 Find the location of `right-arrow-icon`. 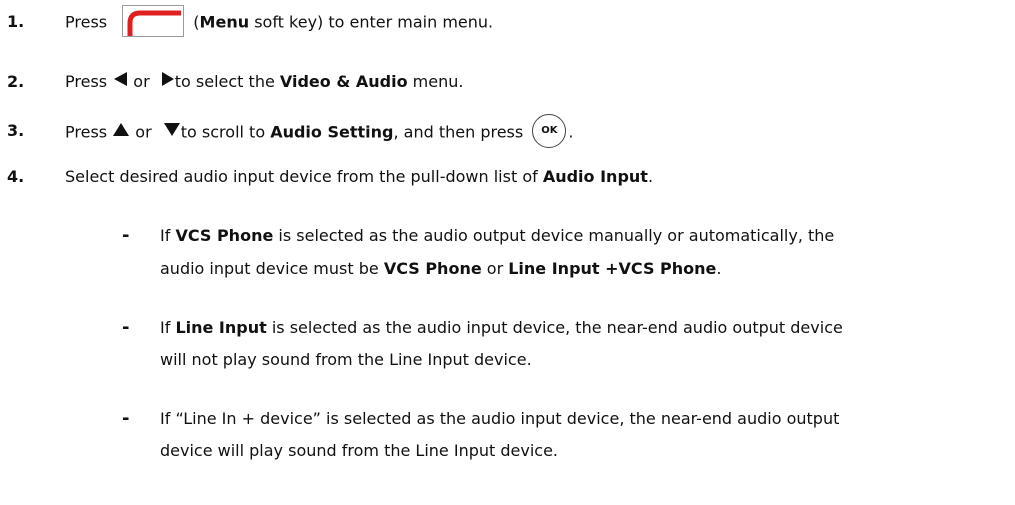

right-arrow-icon is located at coordinates (168, 82).